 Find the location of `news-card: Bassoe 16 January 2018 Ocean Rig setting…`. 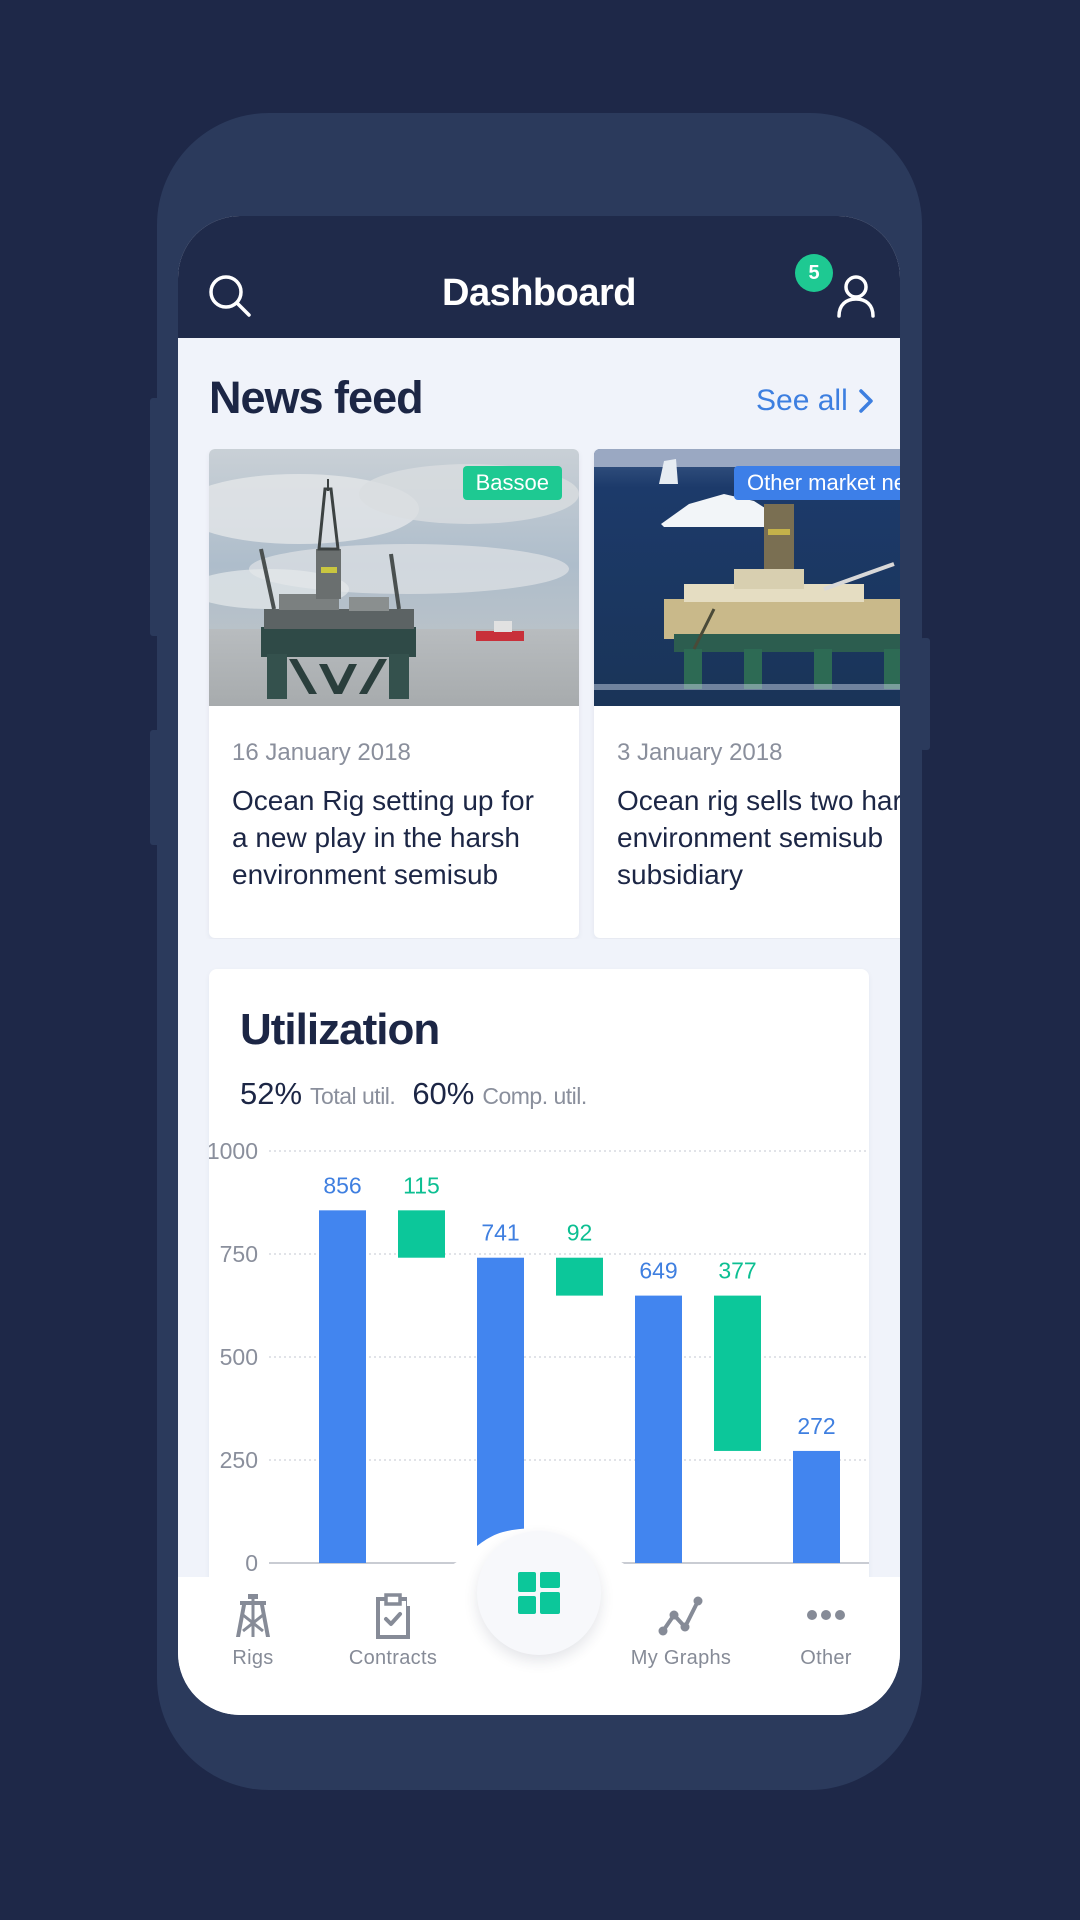

news-card: Bassoe 16 January 2018 Ocean Rig setting… is located at coordinates (394, 693).